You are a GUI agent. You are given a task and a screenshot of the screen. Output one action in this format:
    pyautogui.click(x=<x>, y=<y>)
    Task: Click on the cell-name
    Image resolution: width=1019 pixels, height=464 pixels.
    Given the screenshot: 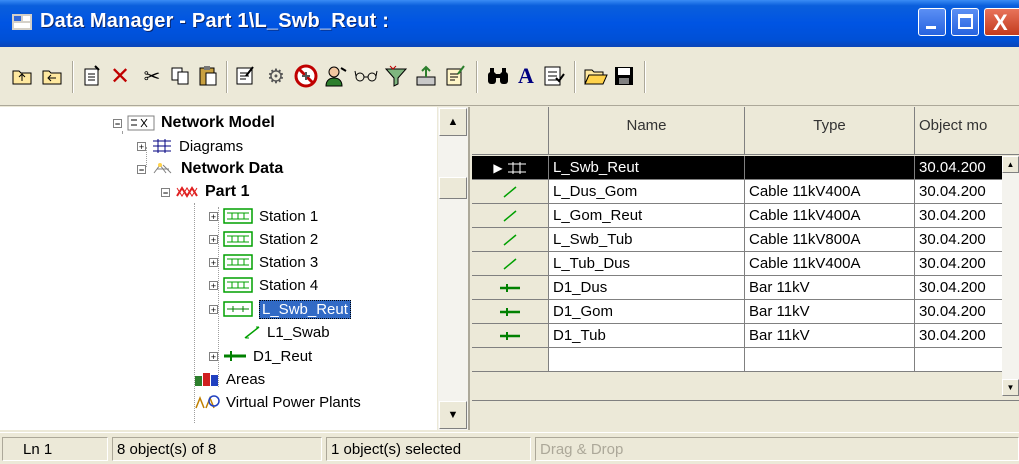 What is the action you would take?
    pyautogui.click(x=647, y=360)
    